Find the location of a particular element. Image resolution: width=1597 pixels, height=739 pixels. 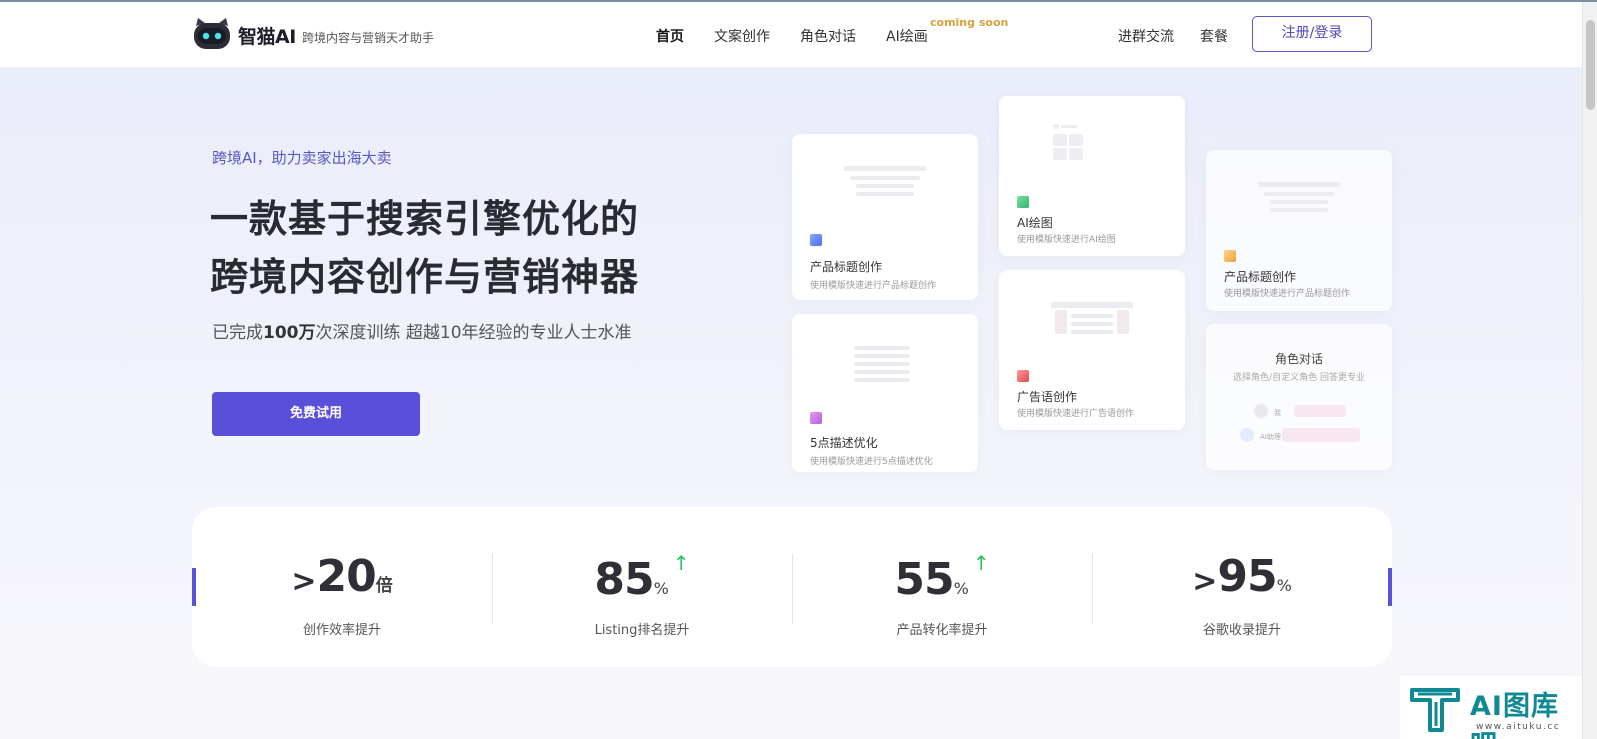

stat-conversion: 55%↑ 产品转化率提升 is located at coordinates (942, 587).